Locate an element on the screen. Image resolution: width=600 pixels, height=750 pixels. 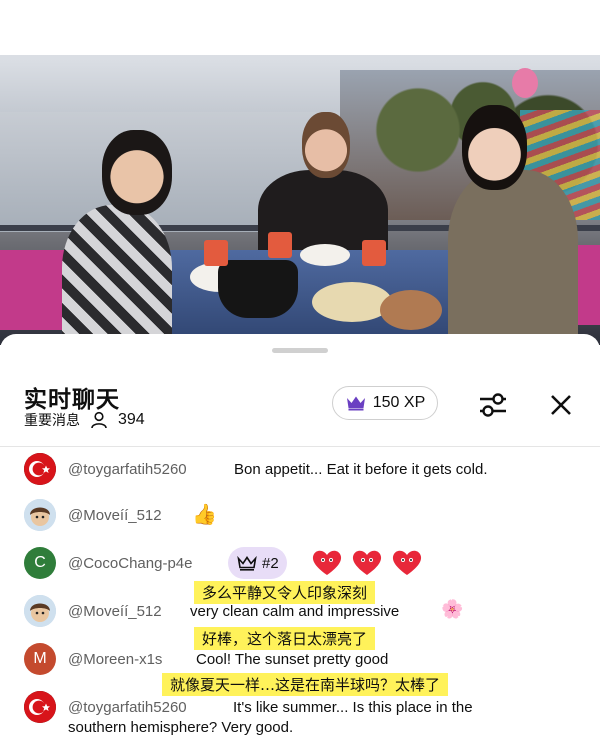
xp-button: 150 XP is located at coordinates (385, 403).